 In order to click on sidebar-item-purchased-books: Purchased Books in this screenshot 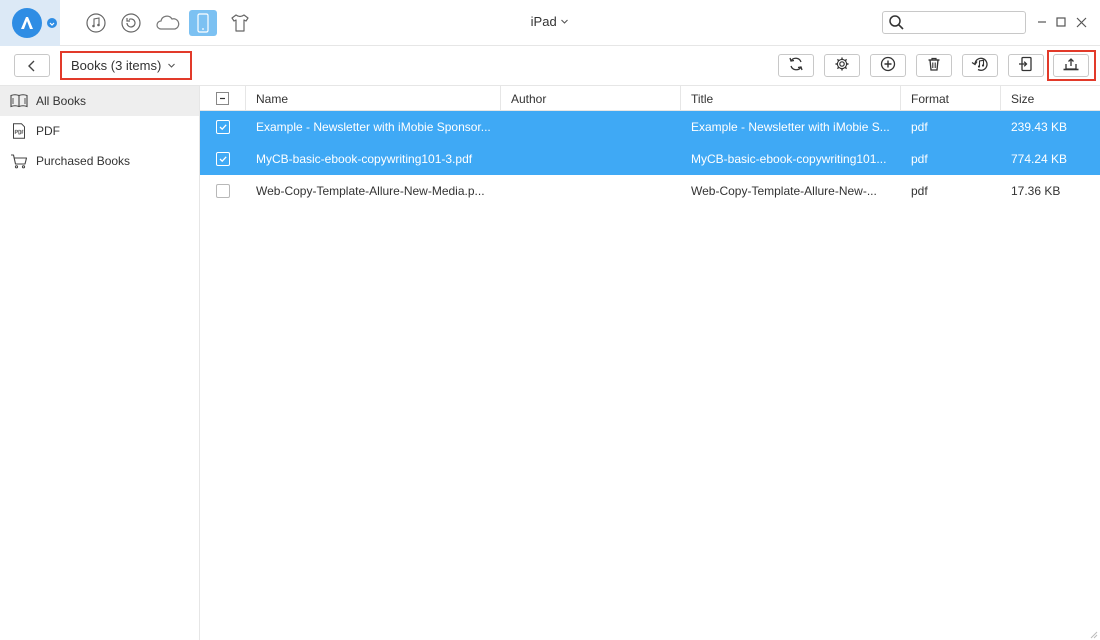, I will do `click(99, 161)`.